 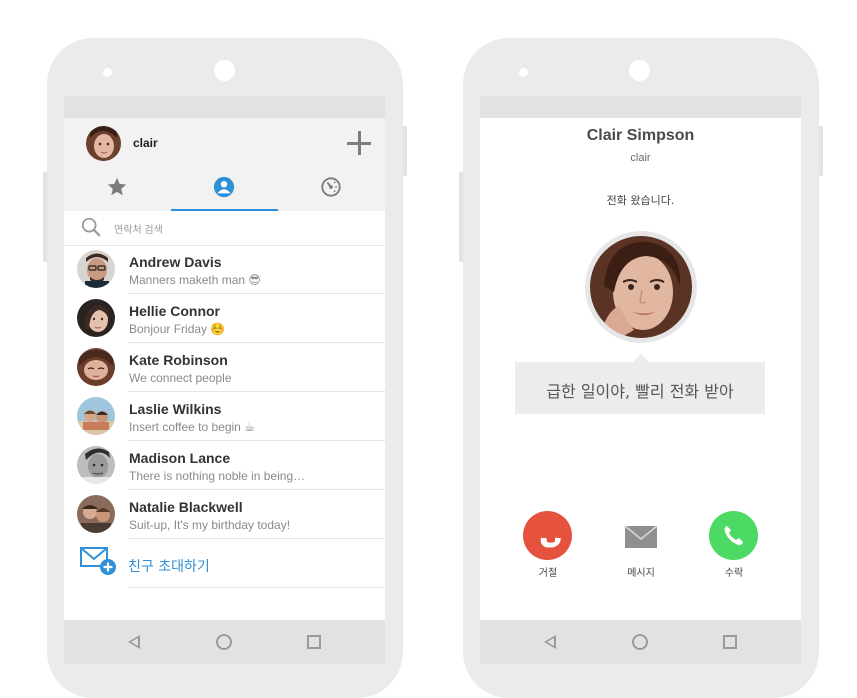 I want to click on contact-name: Hellie Connor, so click(x=175, y=311).